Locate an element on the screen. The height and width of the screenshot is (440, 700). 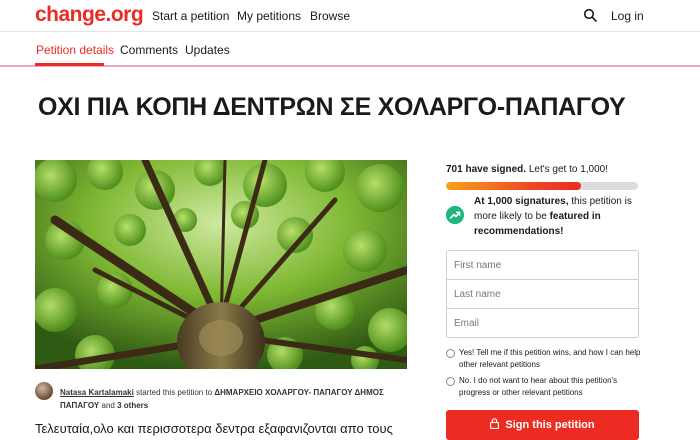
trending-up-icon is located at coordinates (455, 215).